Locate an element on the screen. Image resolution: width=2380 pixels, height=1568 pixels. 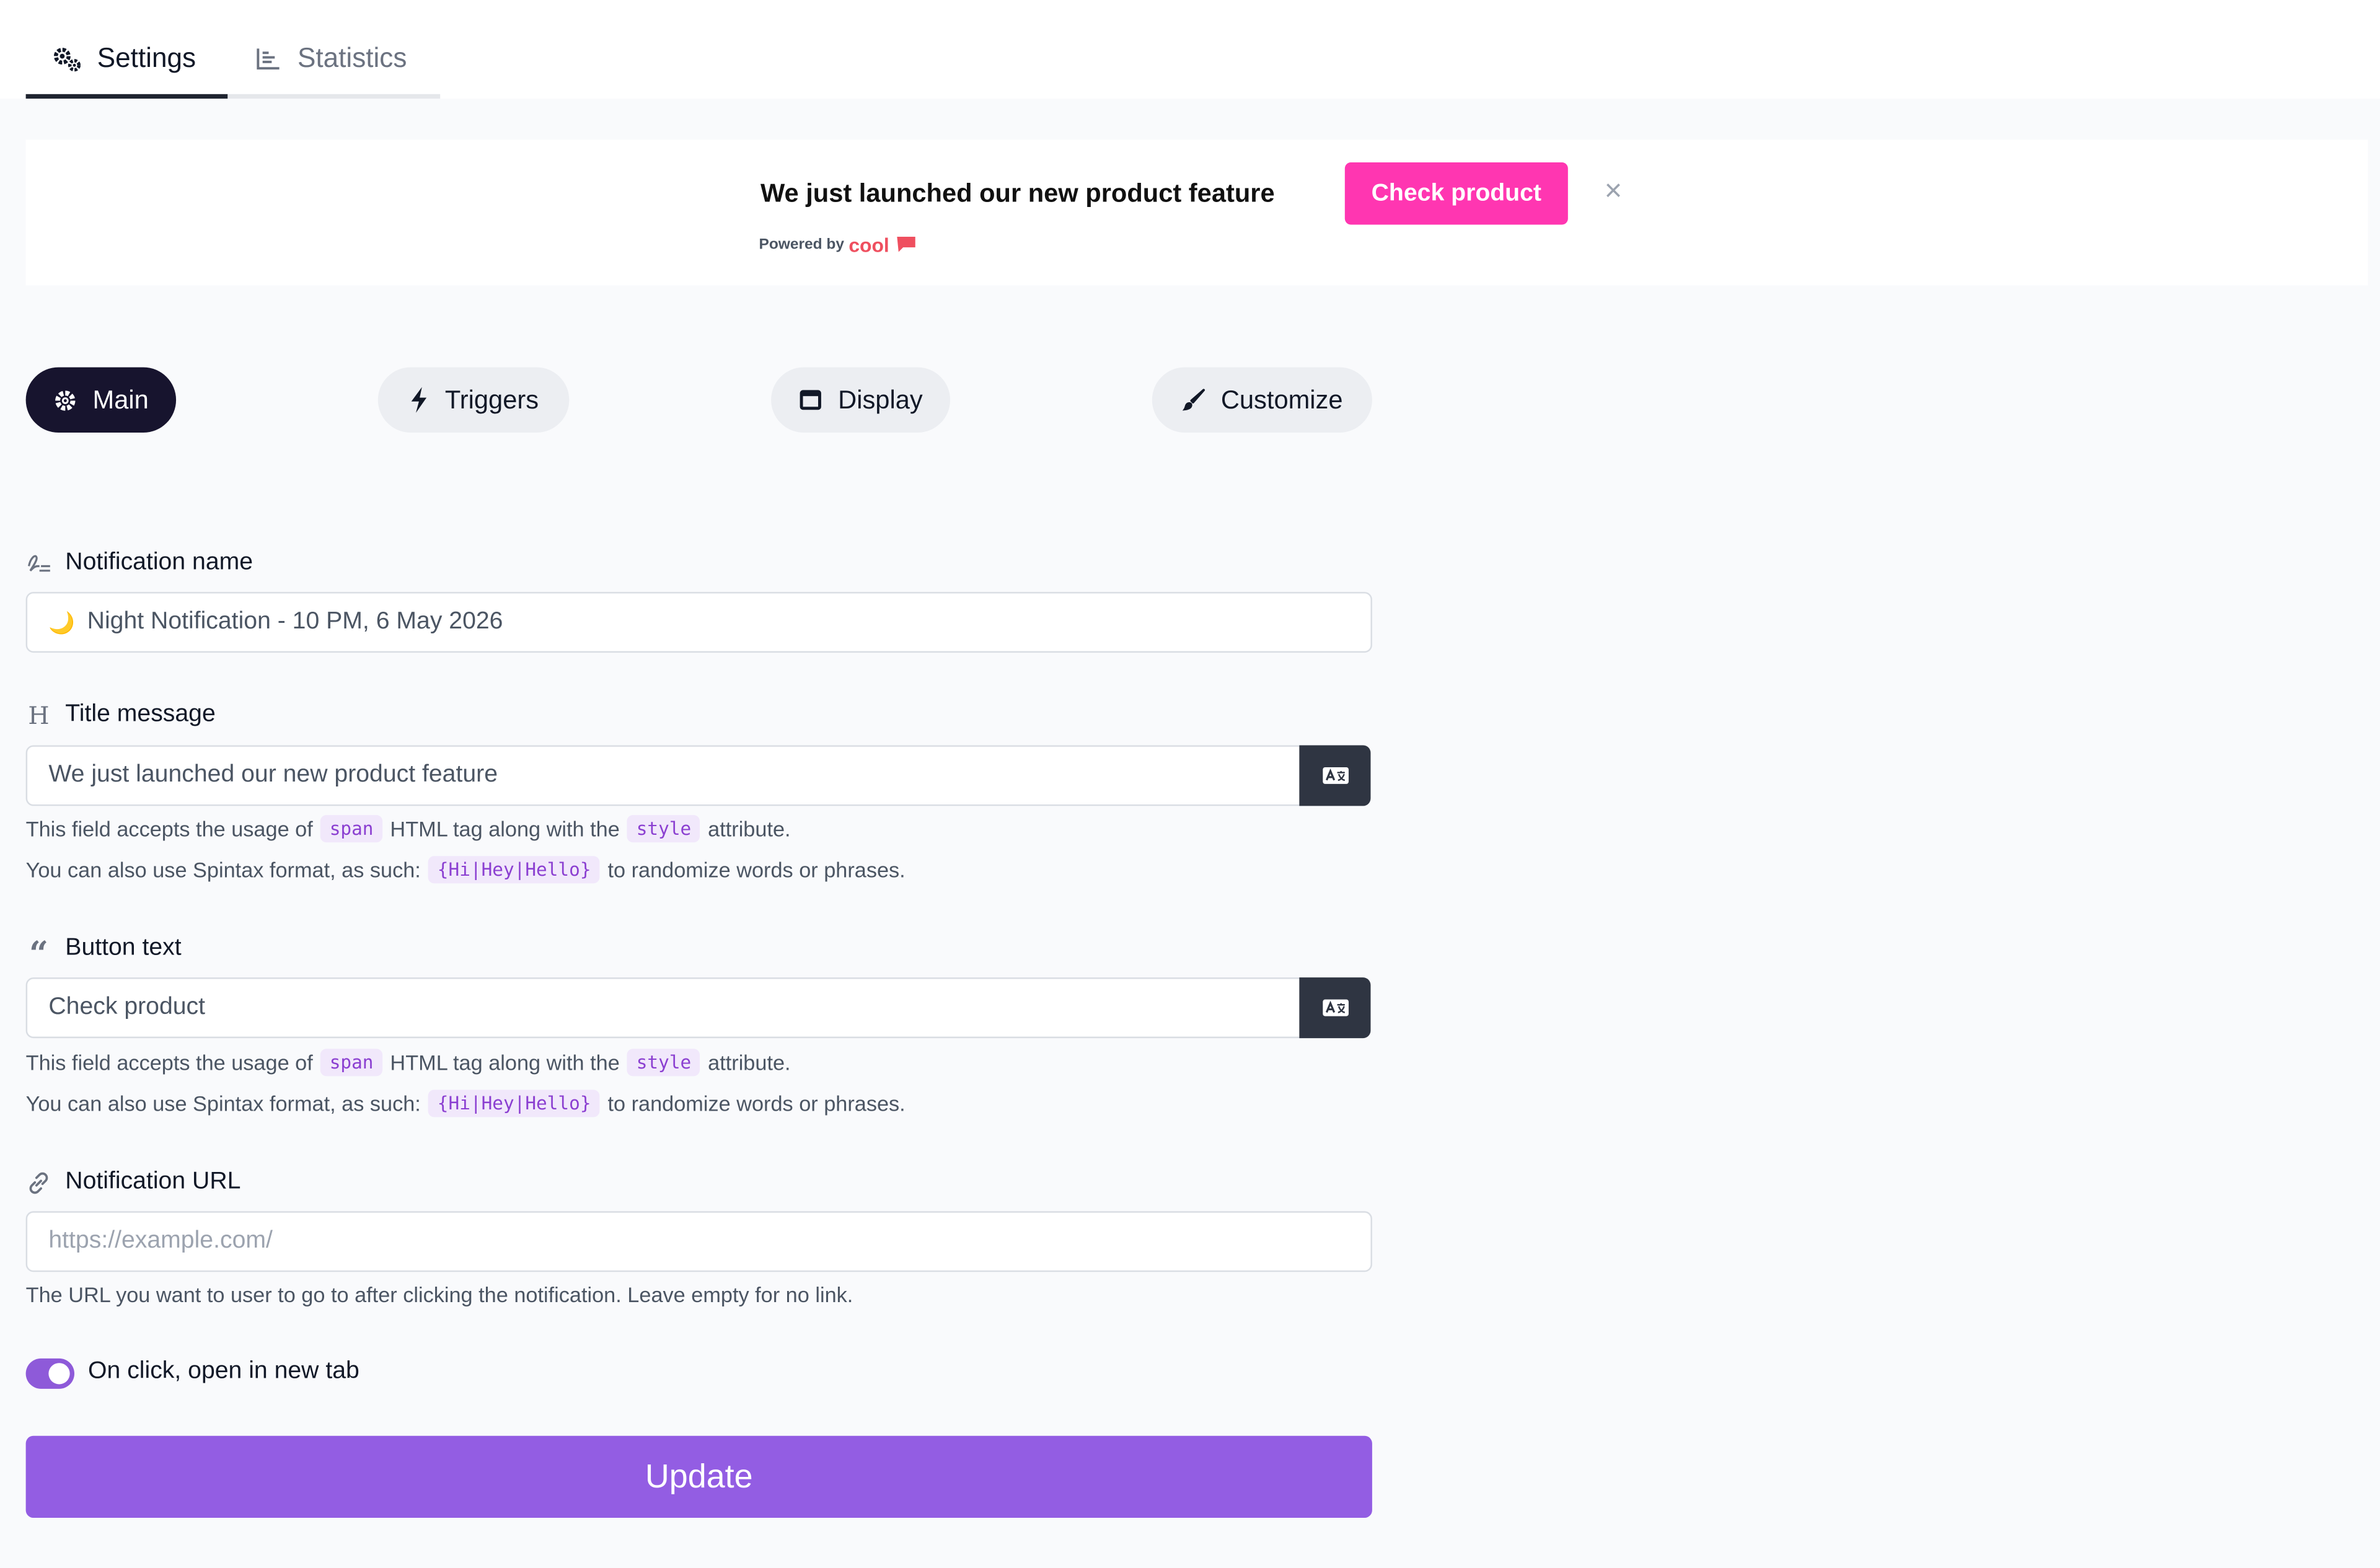
powered-by-label: Powered by is located at coordinates (801, 245).